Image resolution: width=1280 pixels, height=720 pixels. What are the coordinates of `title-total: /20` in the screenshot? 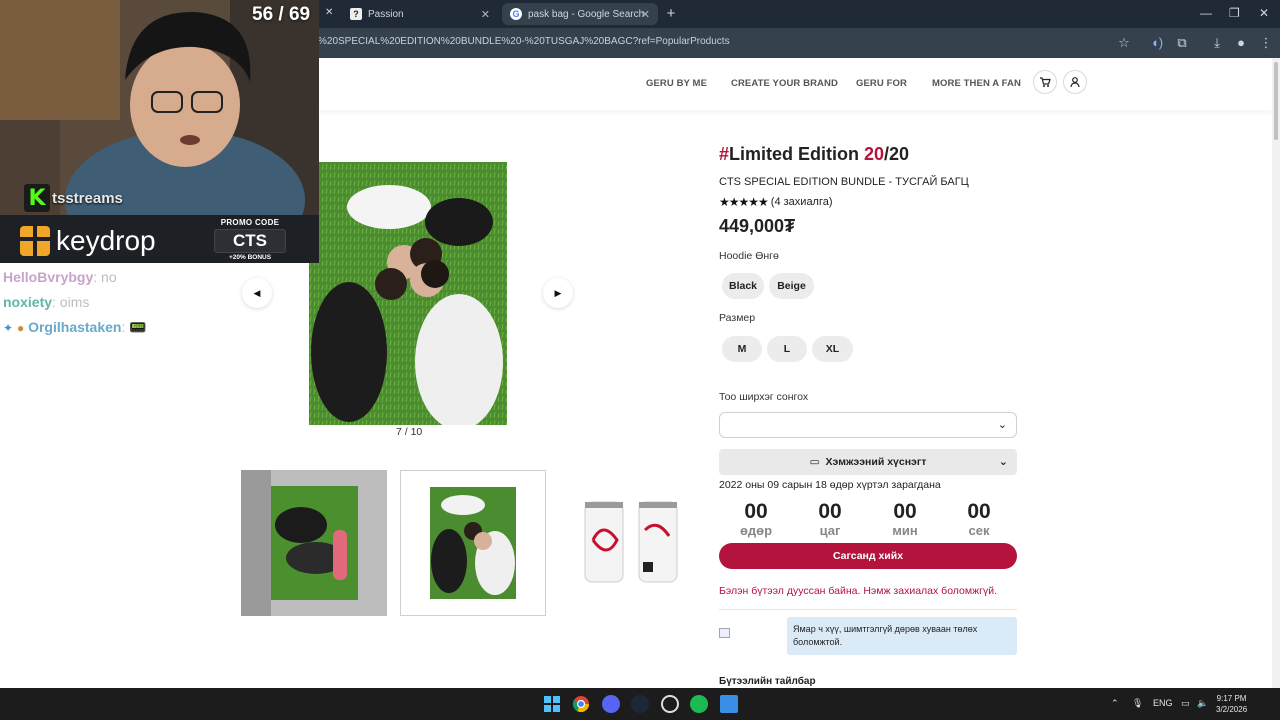 It's located at (897, 154).